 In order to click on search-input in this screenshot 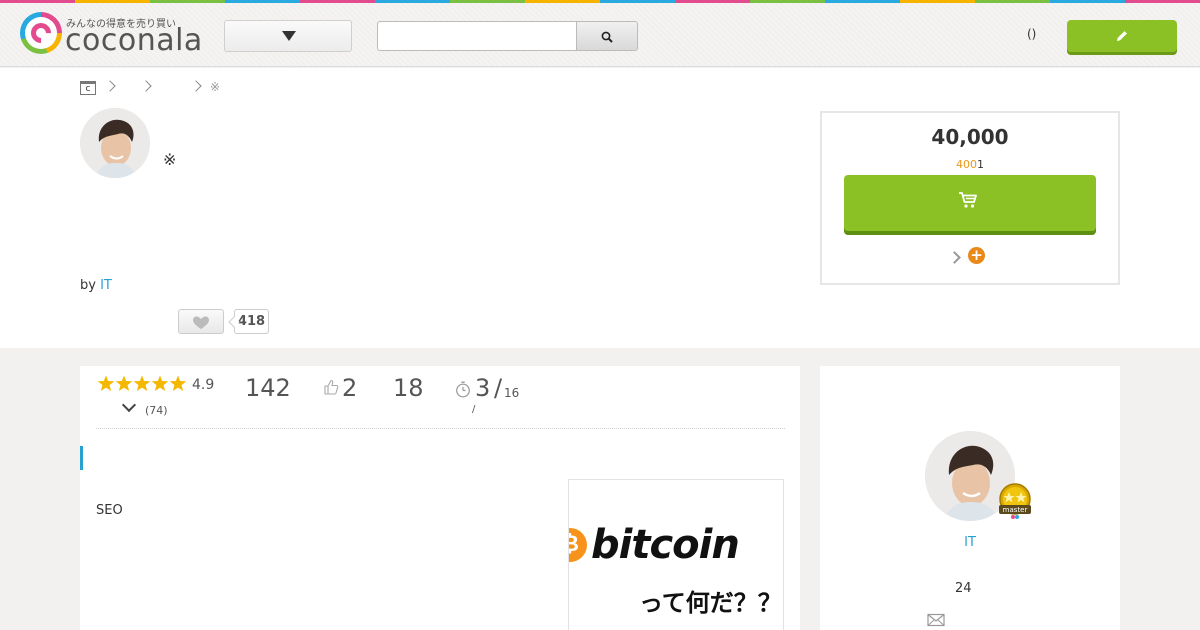, I will do `click(477, 36)`.